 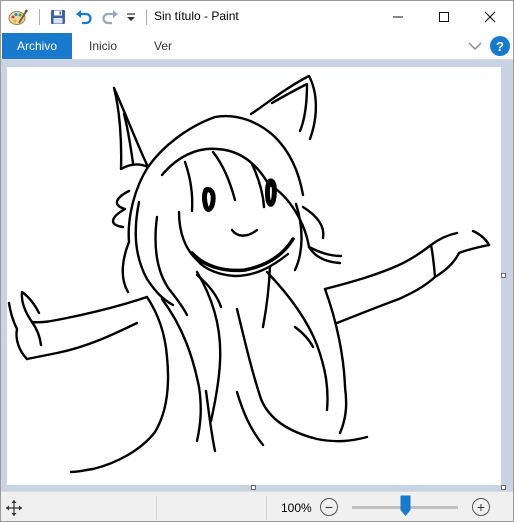 I want to click on redo-arrow-icon, so click(x=110, y=17).